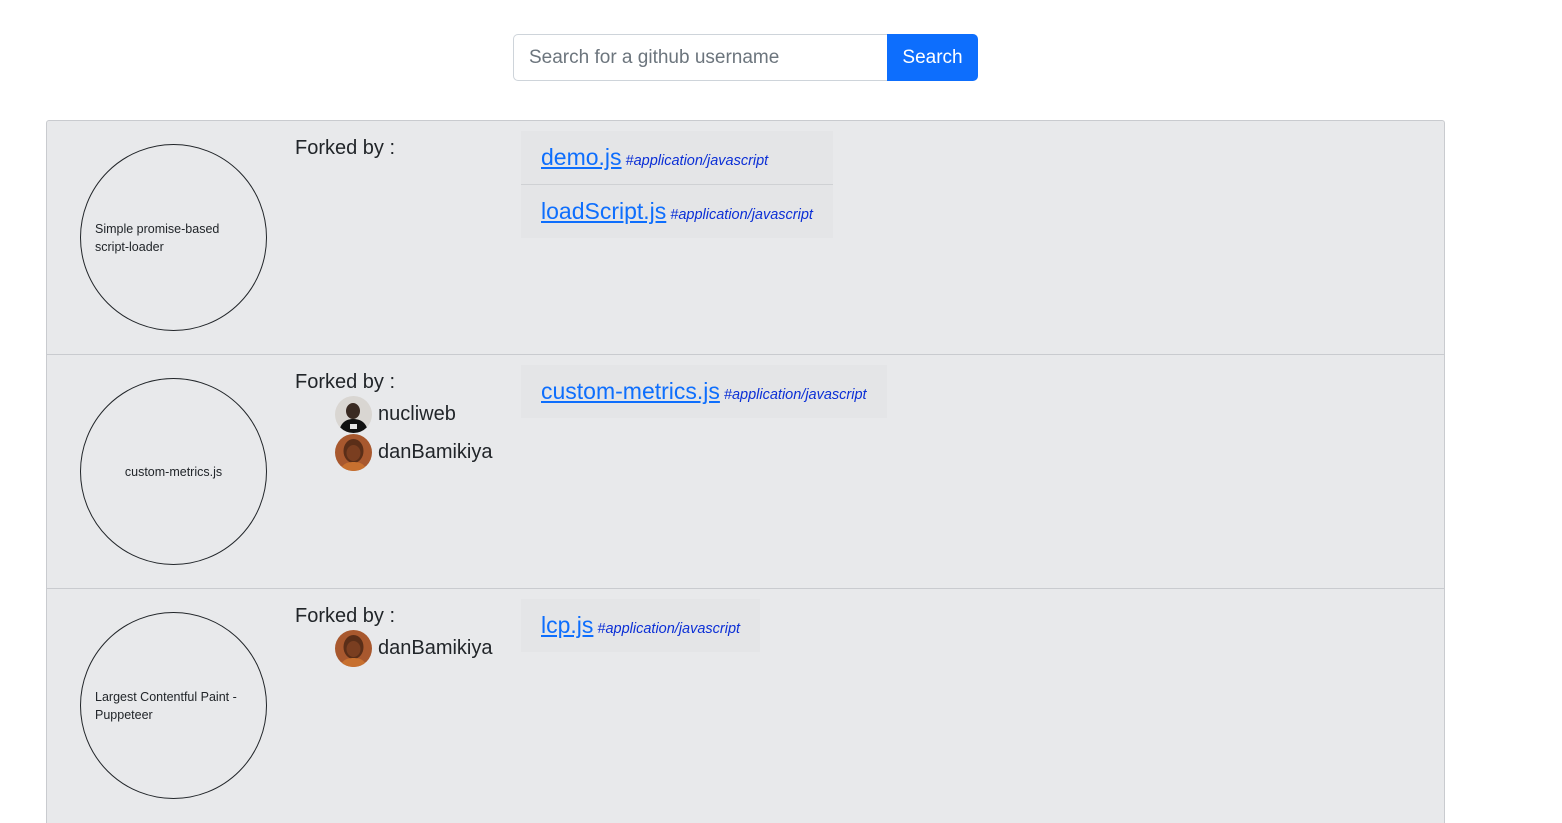  I want to click on file-link: lcp.js, so click(567, 625).